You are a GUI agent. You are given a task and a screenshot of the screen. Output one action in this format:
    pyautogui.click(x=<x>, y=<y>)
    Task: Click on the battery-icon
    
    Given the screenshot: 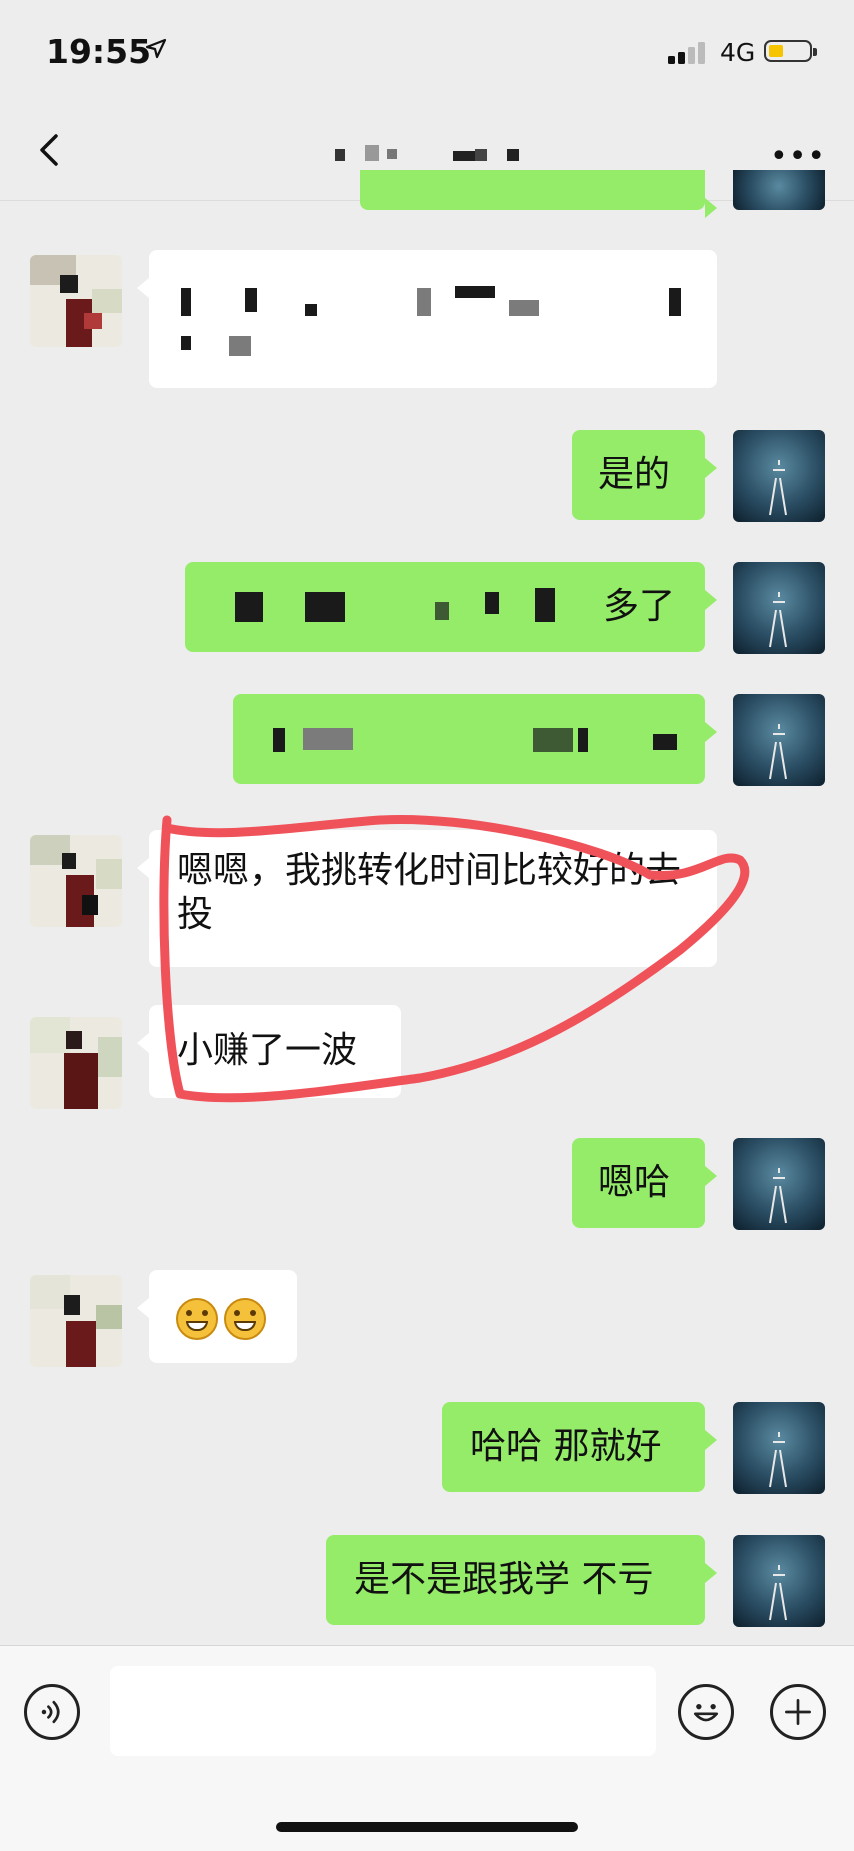 What is the action you would take?
    pyautogui.click(x=790, y=51)
    